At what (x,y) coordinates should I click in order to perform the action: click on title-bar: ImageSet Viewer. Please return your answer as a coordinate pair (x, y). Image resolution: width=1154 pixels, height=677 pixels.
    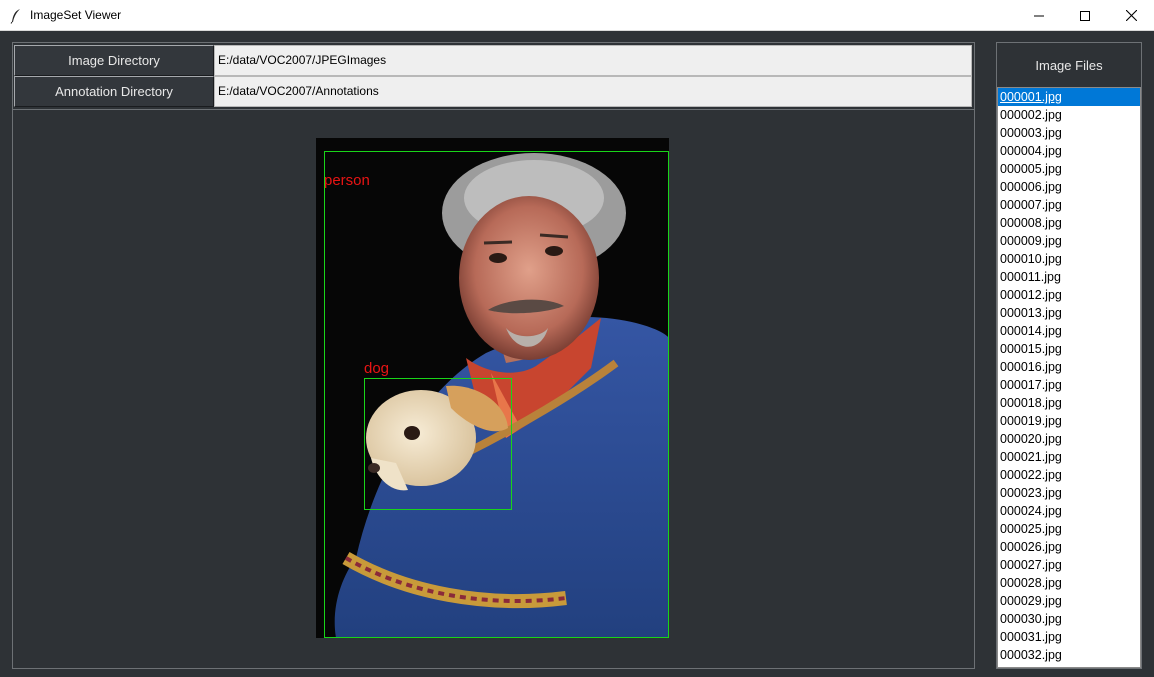
    Looking at the image, I should click on (577, 15).